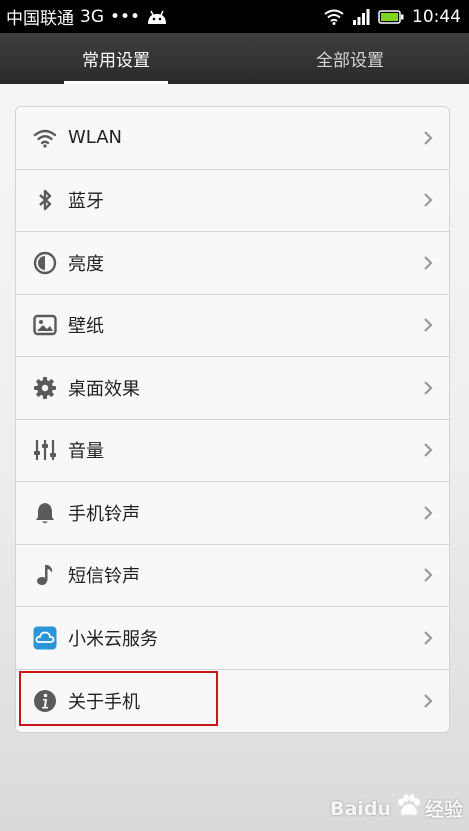 This screenshot has height=831, width=469. What do you see at coordinates (45, 138) in the screenshot?
I see `wifi-icon` at bounding box center [45, 138].